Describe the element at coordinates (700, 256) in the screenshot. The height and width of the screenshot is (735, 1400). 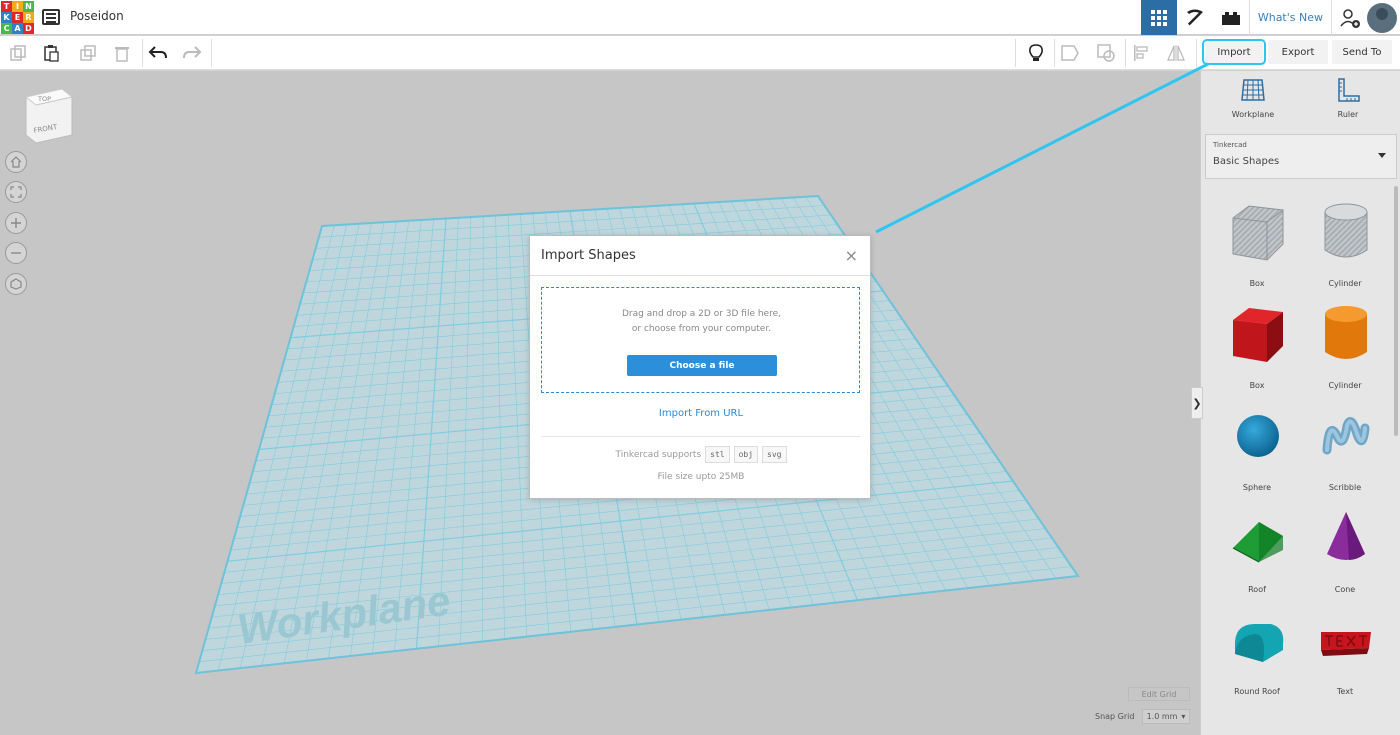
I see `dialog-header: Import Shapes ×` at that location.